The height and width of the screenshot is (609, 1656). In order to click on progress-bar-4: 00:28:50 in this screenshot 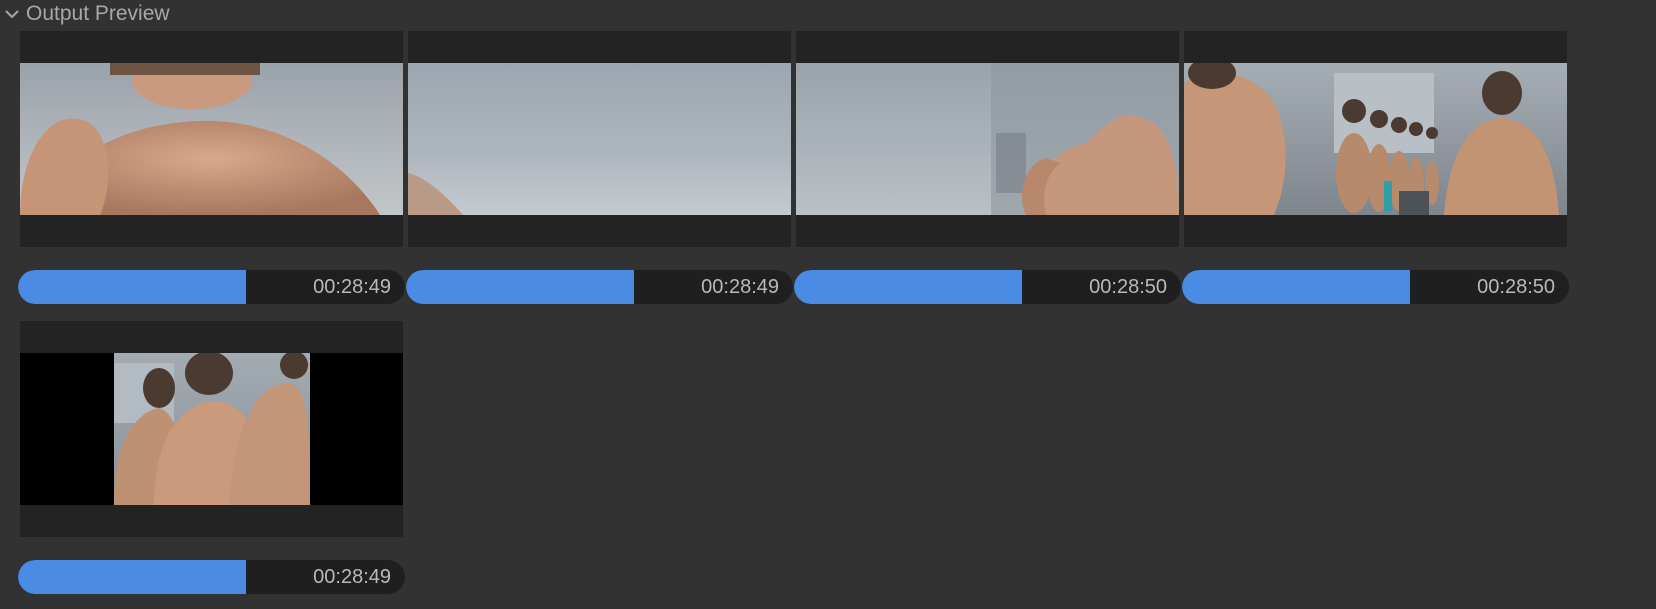, I will do `click(1375, 287)`.